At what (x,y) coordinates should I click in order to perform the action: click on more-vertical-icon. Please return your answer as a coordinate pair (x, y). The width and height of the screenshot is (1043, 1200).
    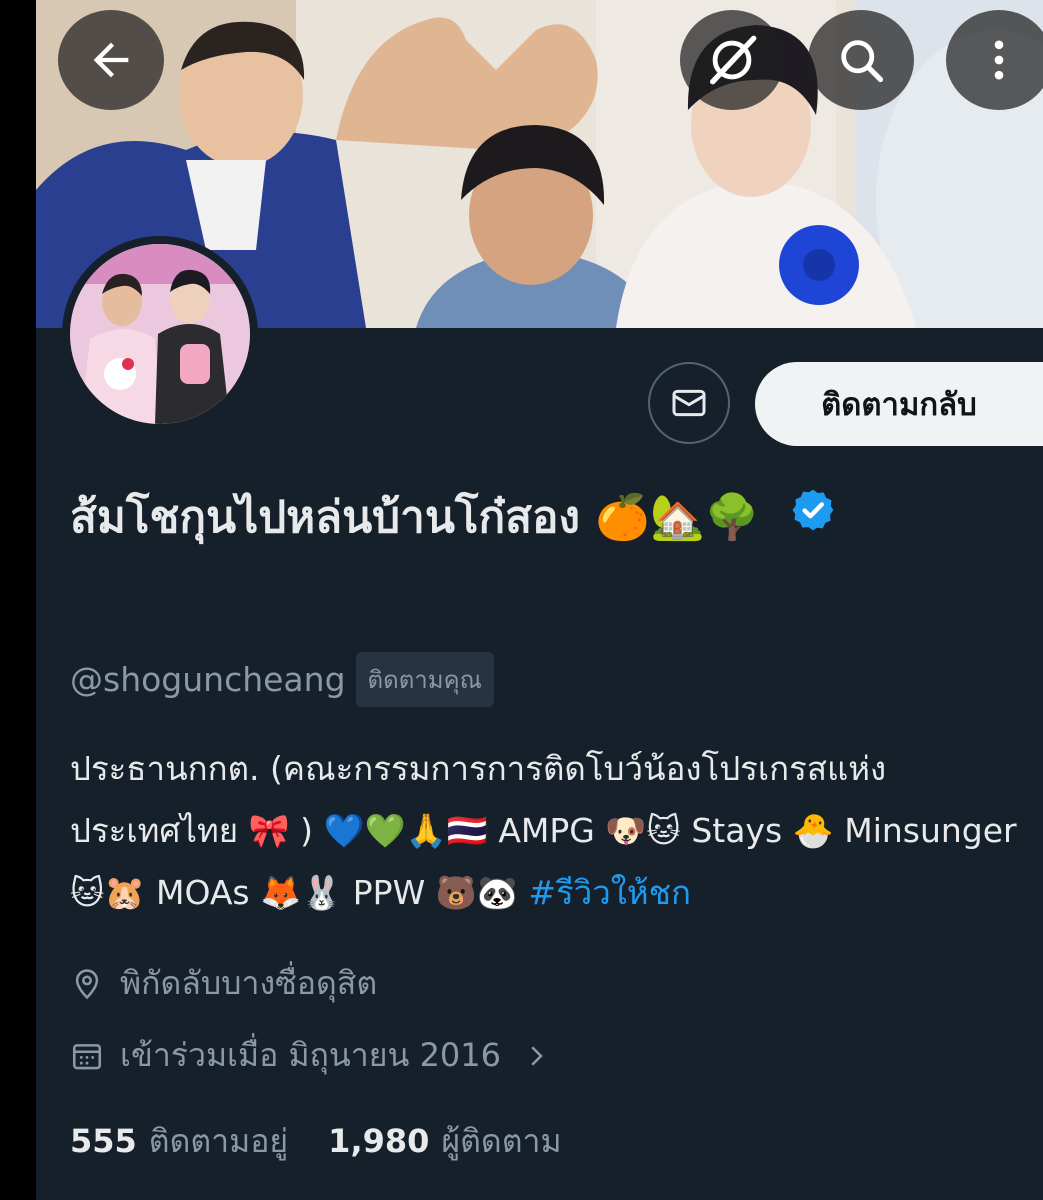
    Looking at the image, I should click on (999, 60).